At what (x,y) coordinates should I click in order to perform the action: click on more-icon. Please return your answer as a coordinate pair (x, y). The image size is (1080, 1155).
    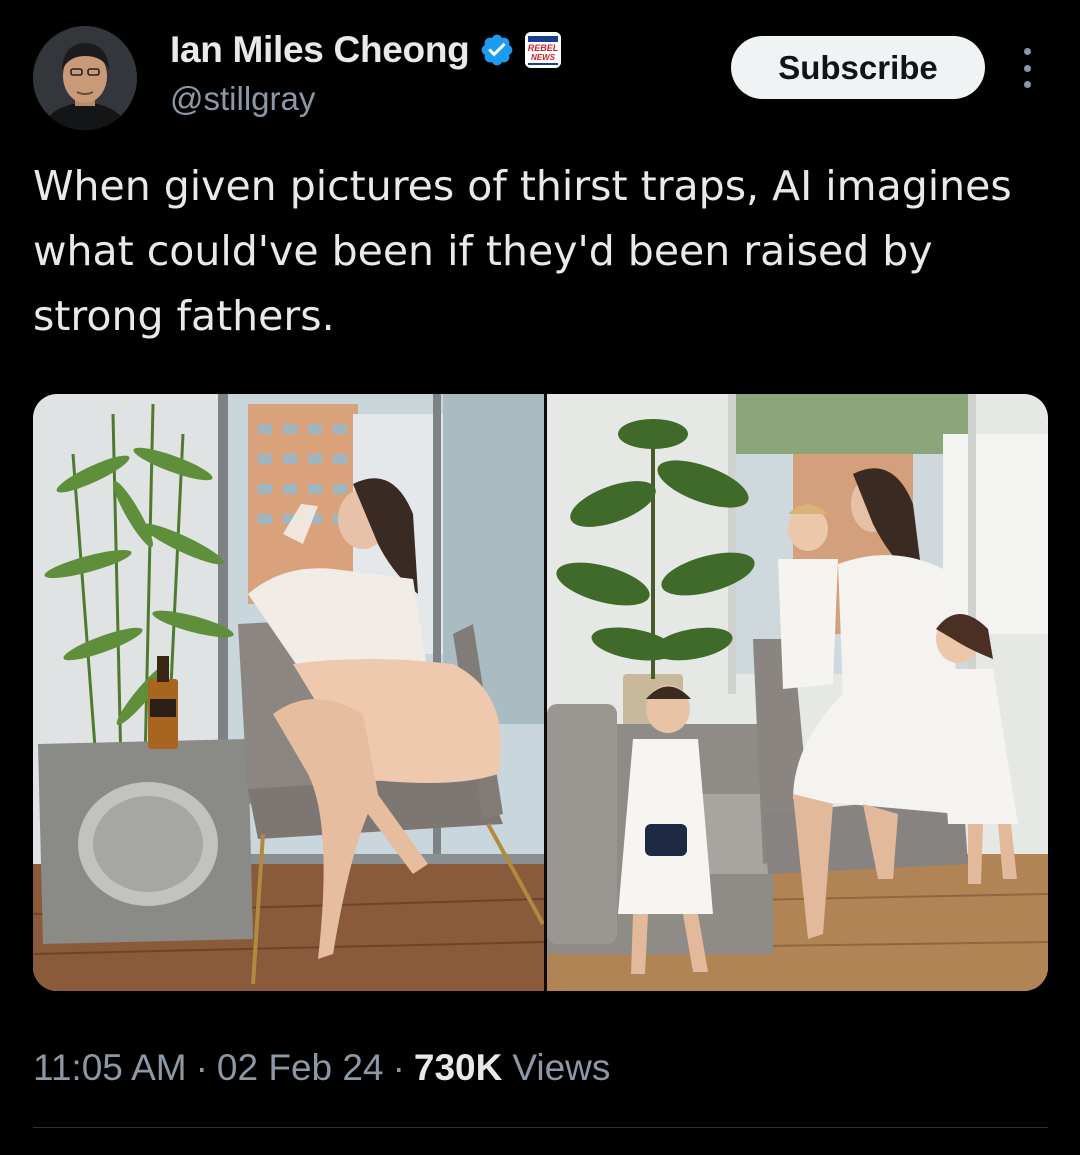
    Looking at the image, I should click on (1027, 68).